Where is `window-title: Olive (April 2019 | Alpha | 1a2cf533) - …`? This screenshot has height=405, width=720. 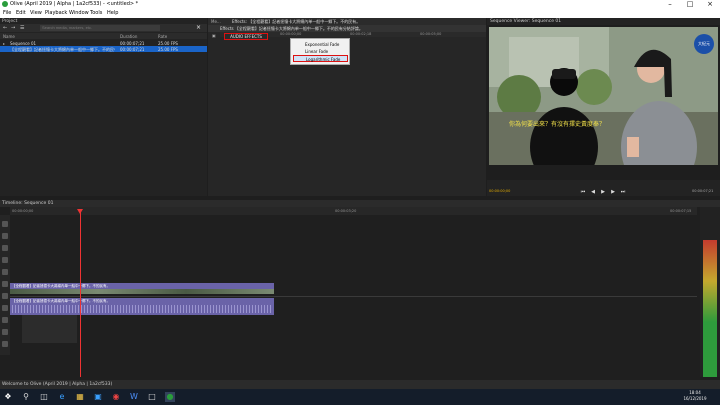 window-title: Olive (April 2019 | Alpha | 1a2cf533) - … is located at coordinates (74, 4).